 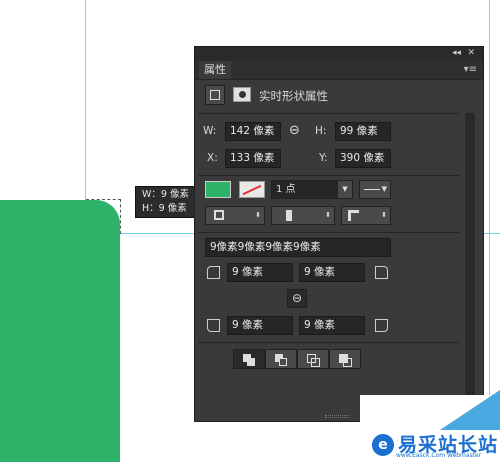 I want to click on stroke-color-swatch, so click(x=252, y=189).